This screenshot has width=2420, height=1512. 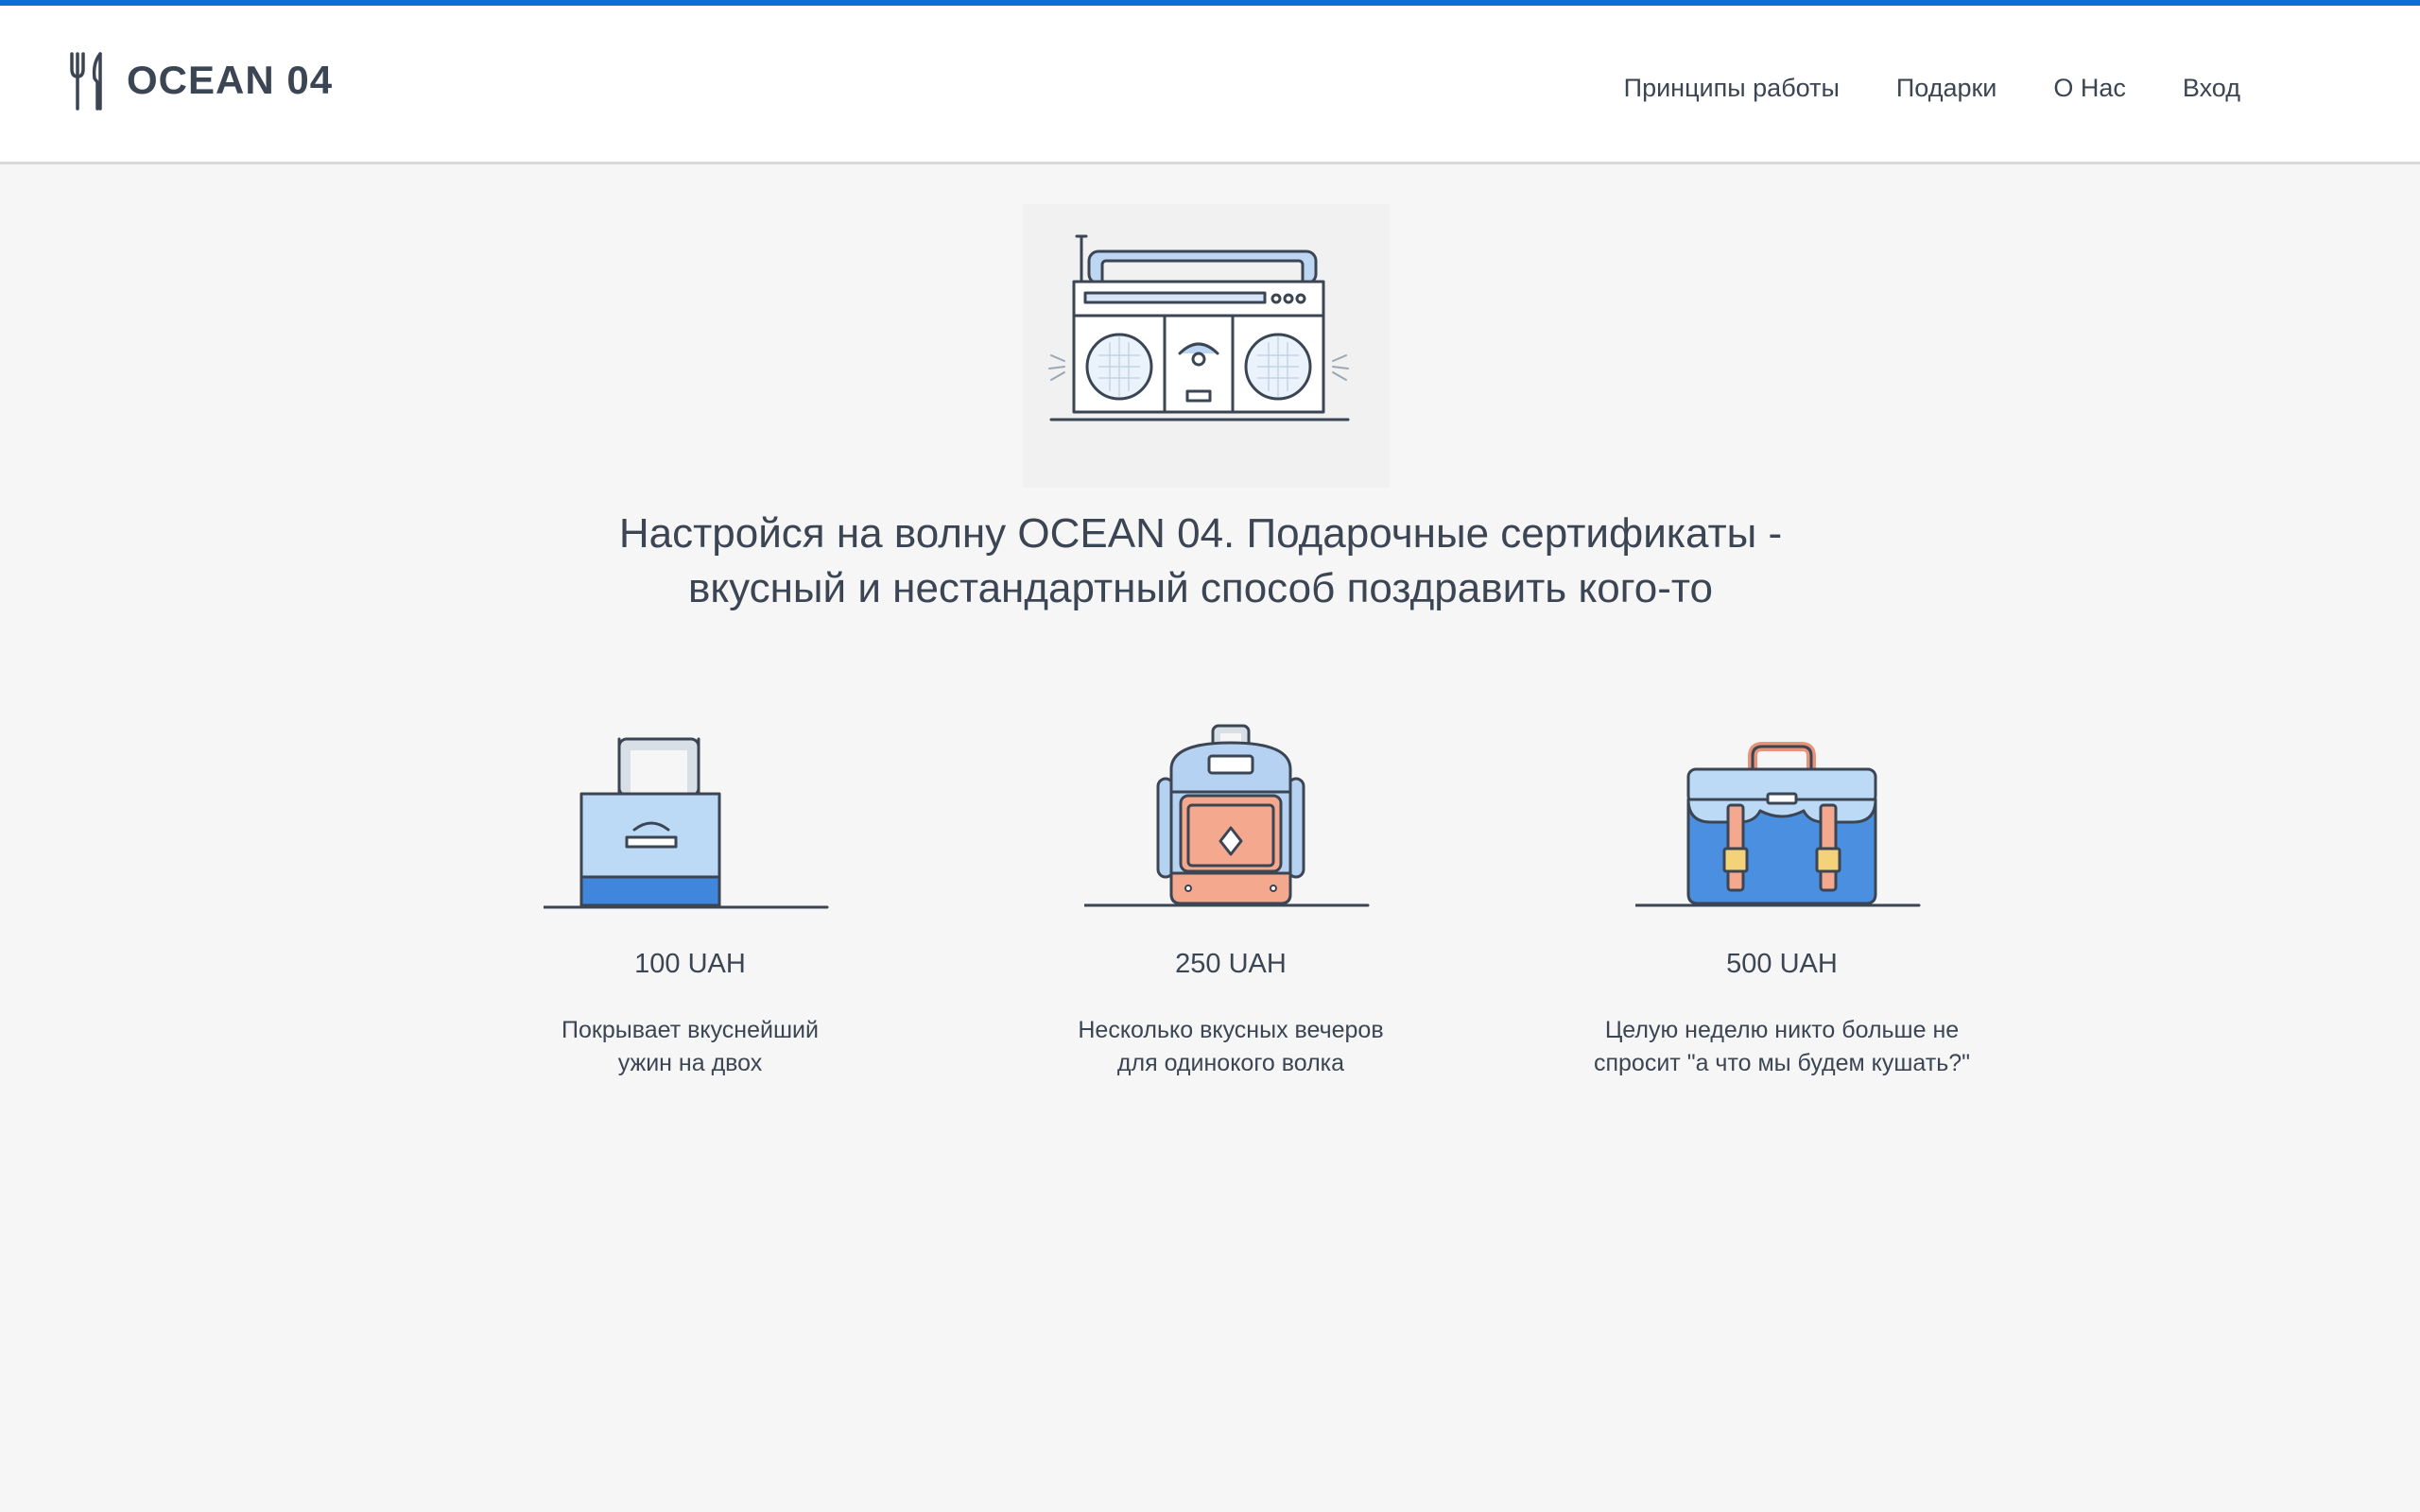 What do you see at coordinates (1778, 824) in the screenshot?
I see `briefcase-icon` at bounding box center [1778, 824].